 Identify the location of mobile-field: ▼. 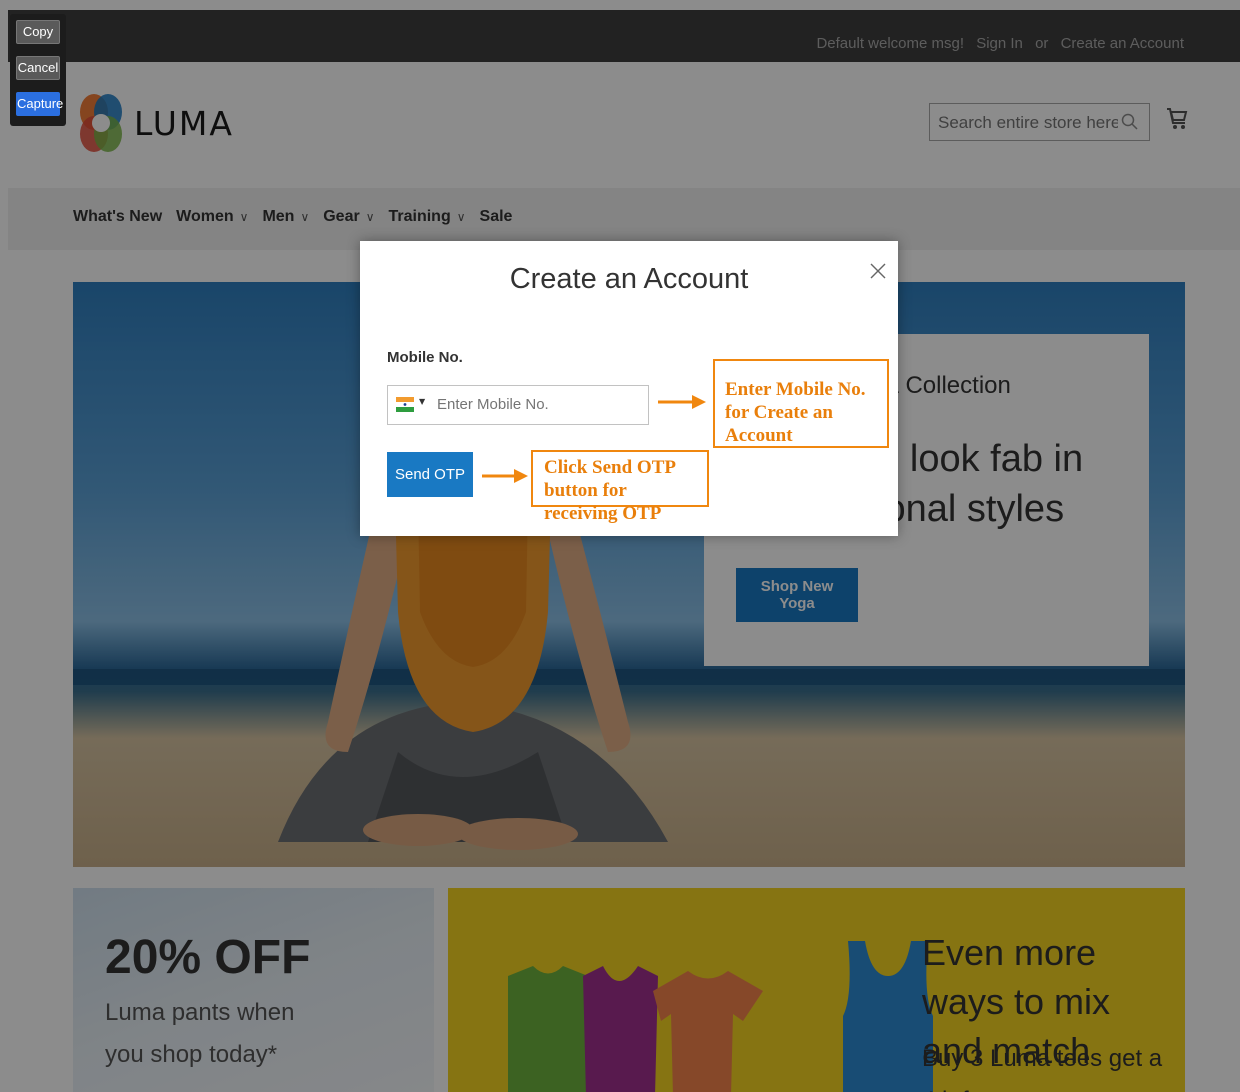
(518, 405).